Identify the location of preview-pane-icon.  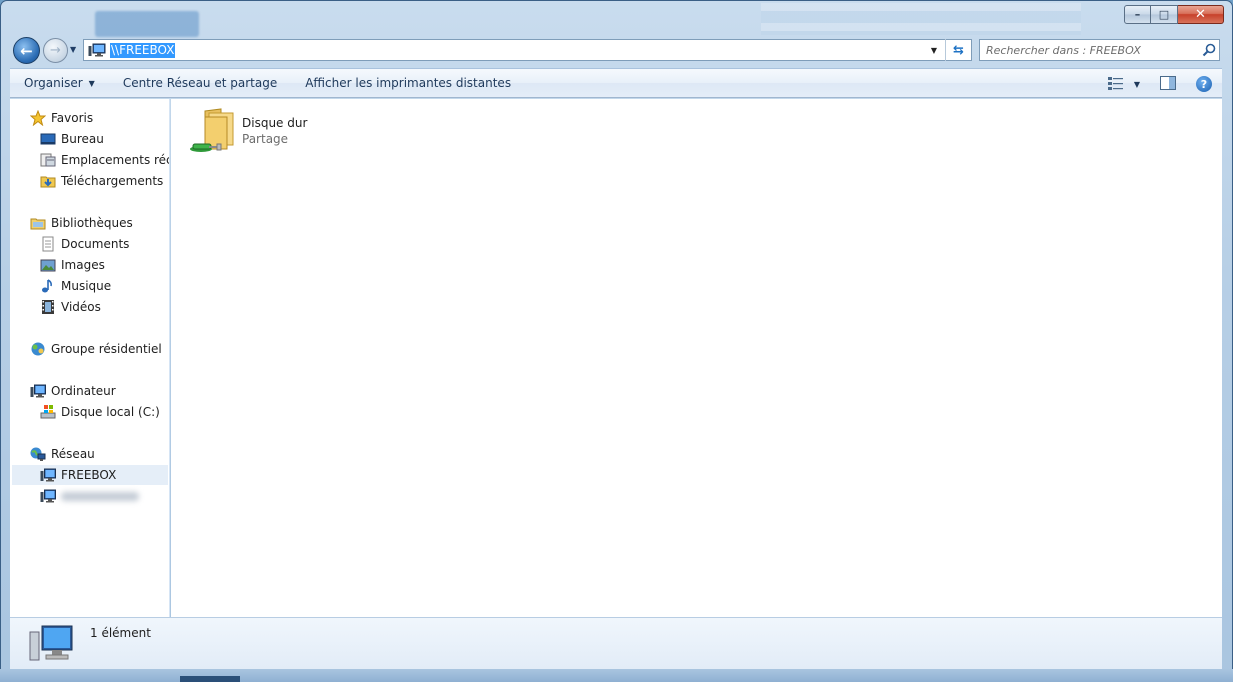
(1168, 84).